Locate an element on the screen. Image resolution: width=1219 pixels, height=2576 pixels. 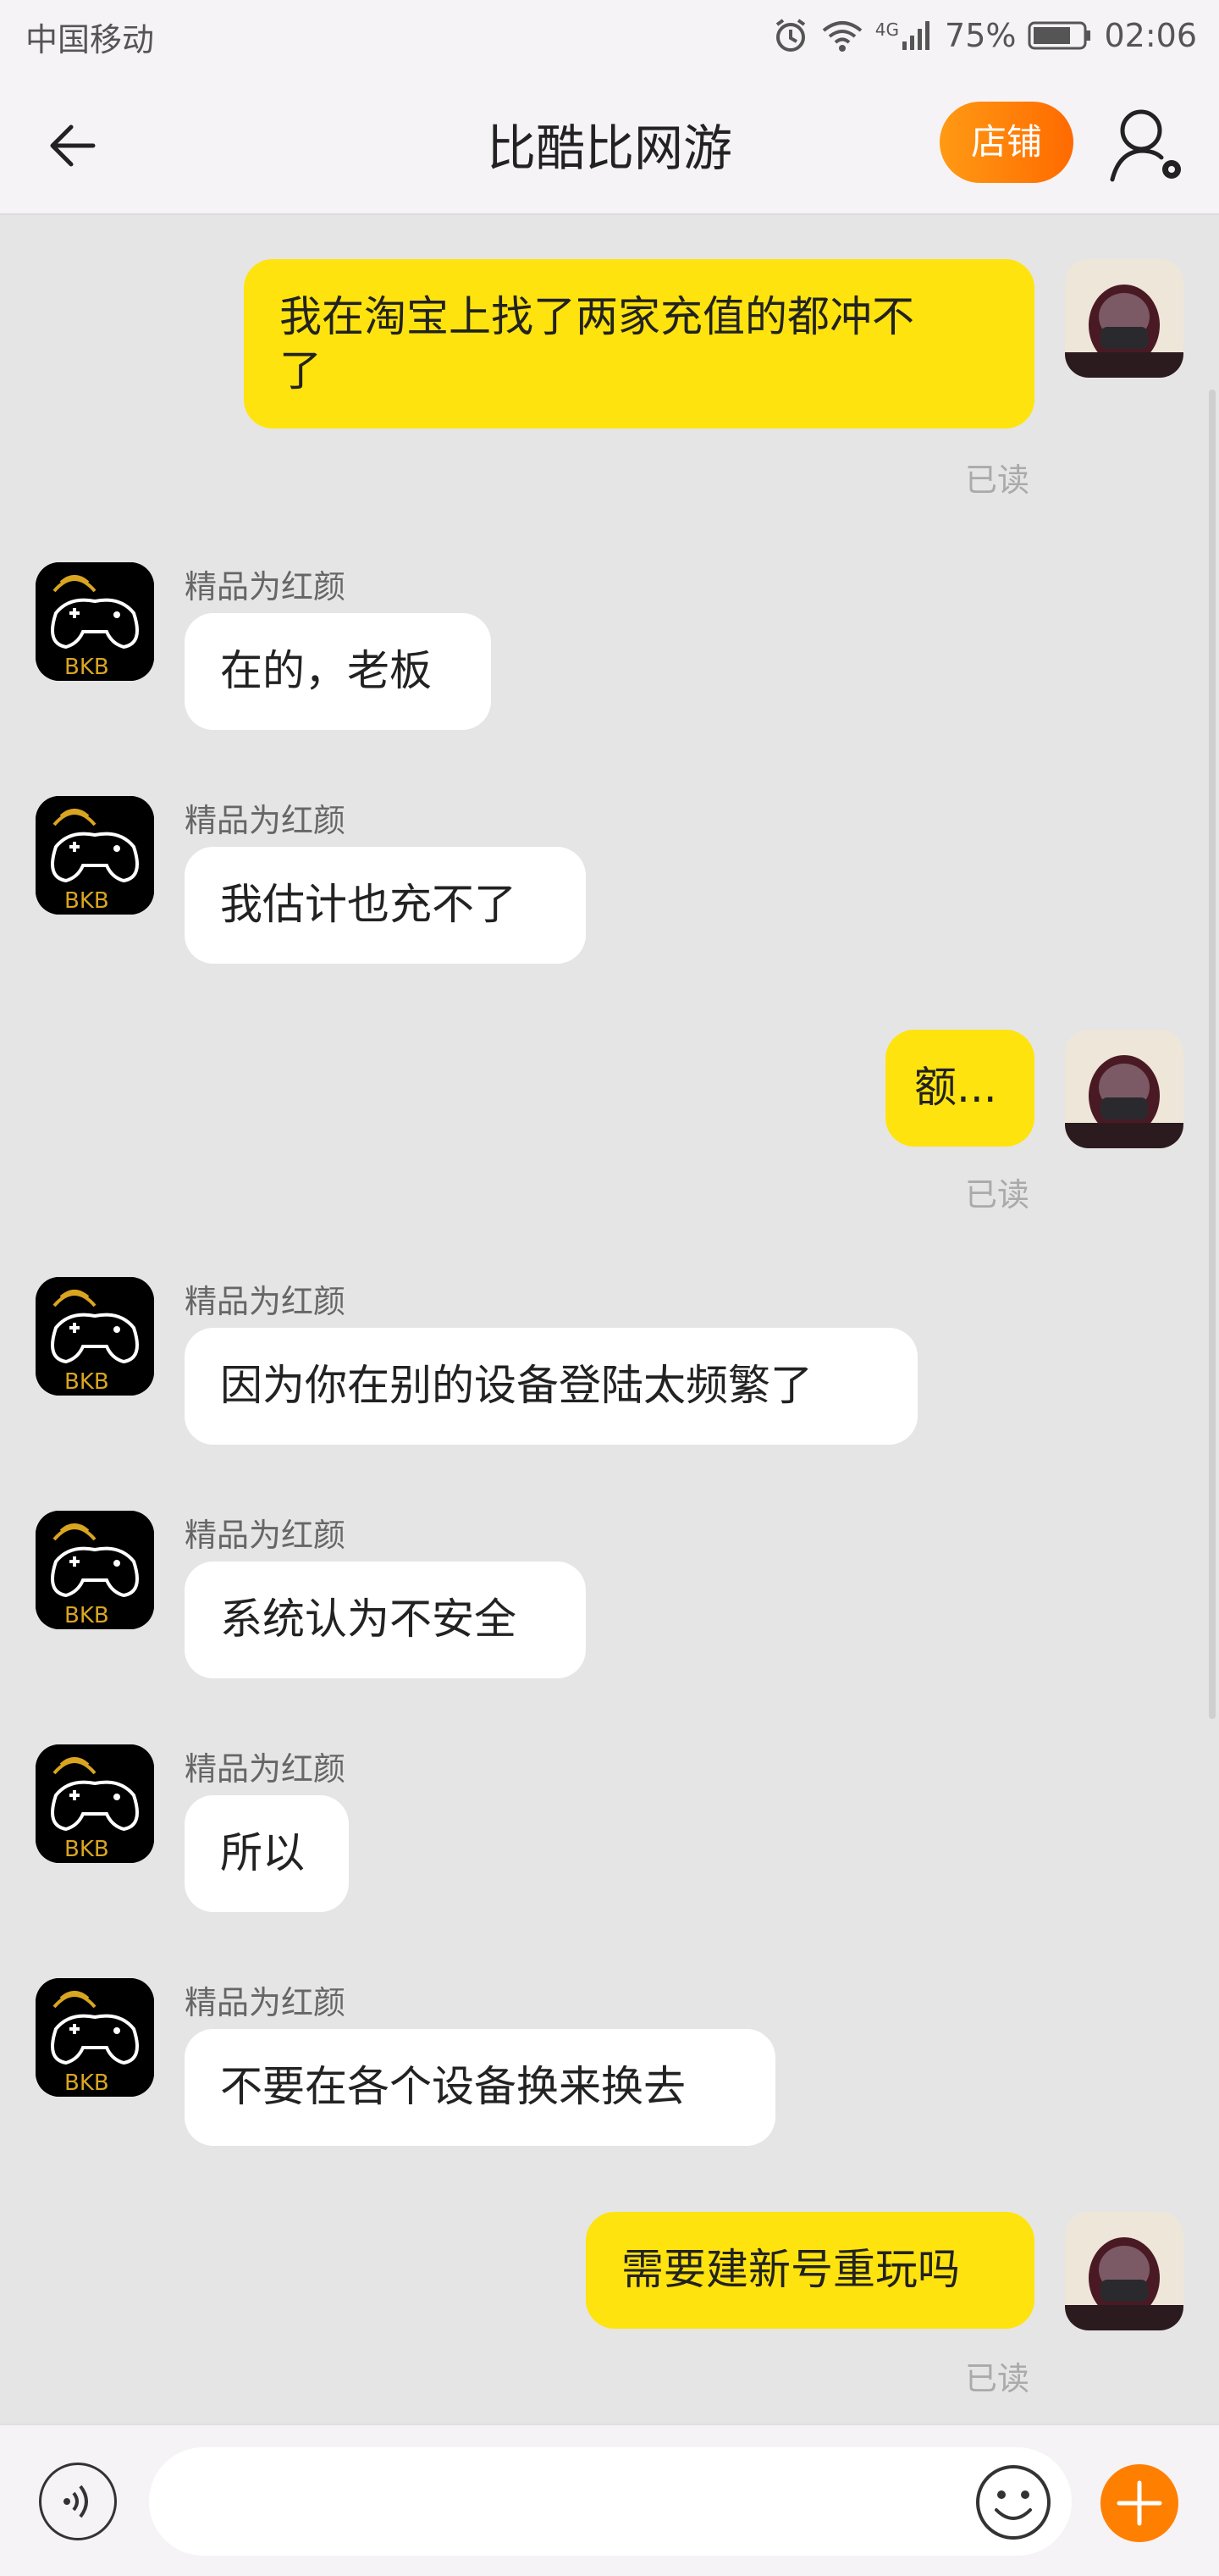
message-text: 了 is located at coordinates (300, 370).